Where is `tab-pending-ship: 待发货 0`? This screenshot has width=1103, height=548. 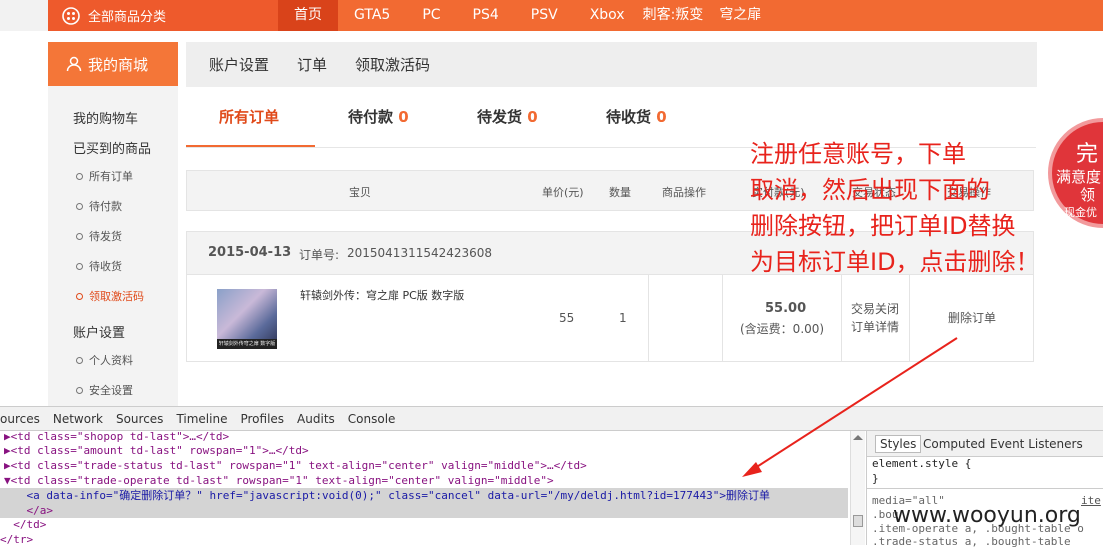
tab-pending-ship: 待发货 0 is located at coordinates (507, 124).